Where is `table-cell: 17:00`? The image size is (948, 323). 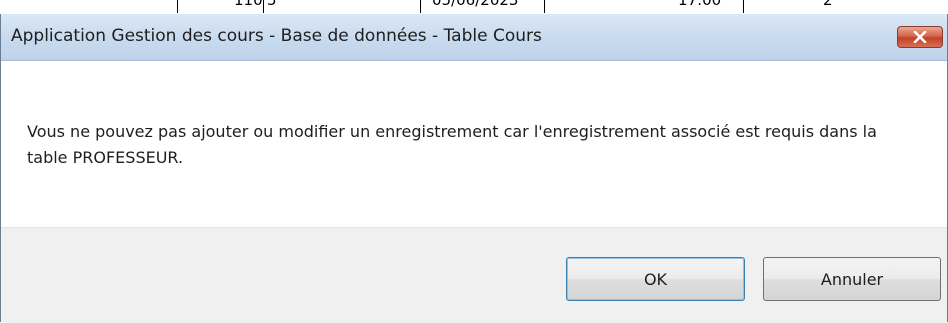 table-cell: 17:00 is located at coordinates (700, 4).